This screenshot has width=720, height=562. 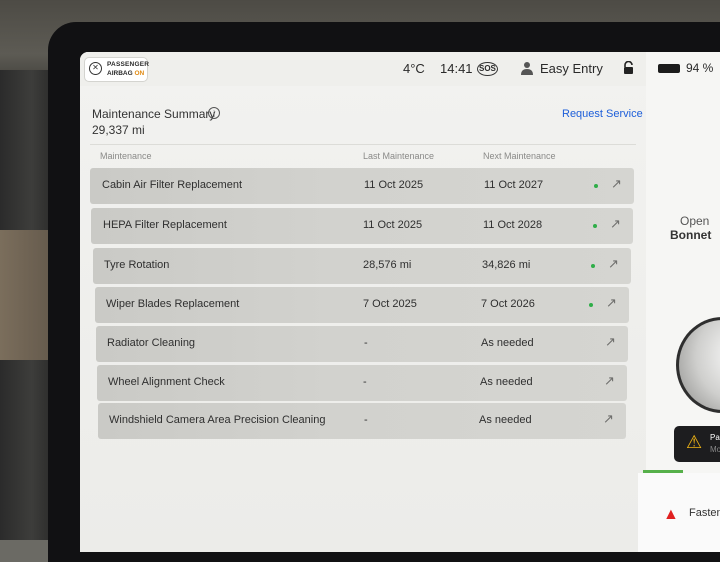 What do you see at coordinates (362, 266) in the screenshot?
I see `table-row: Tyre Rotation 28,576 mi 34,826 mi ↗` at bounding box center [362, 266].